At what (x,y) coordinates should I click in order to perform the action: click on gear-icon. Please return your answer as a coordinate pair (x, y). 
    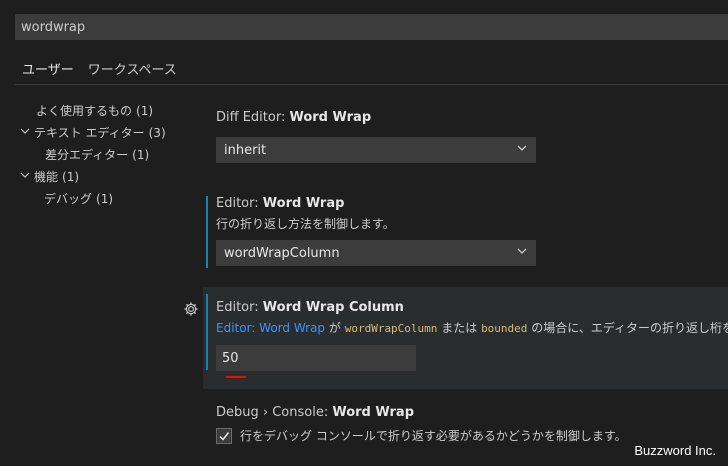
    Looking at the image, I should click on (191, 309).